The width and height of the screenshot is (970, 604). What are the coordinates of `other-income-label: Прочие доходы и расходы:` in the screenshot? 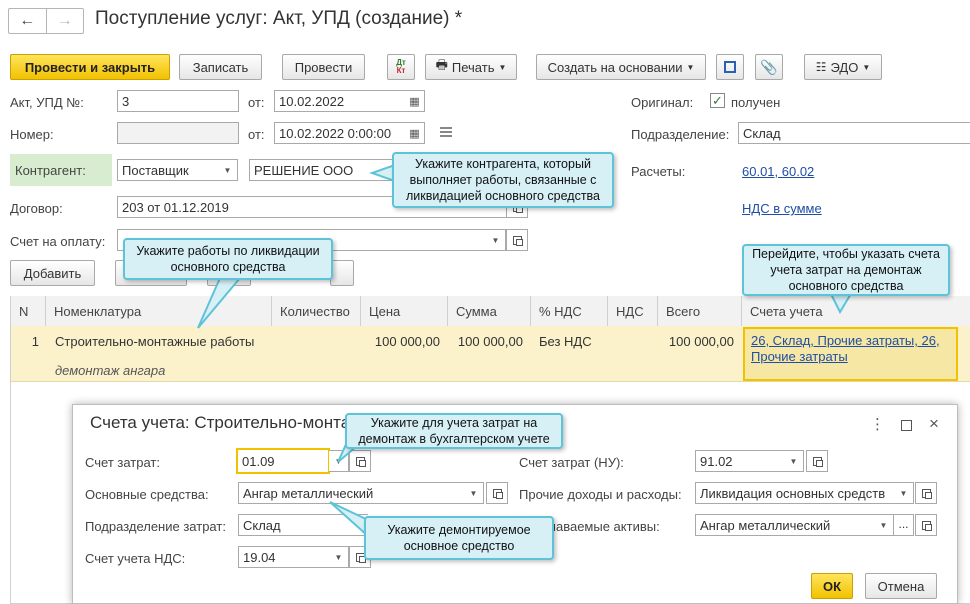 It's located at (600, 494).